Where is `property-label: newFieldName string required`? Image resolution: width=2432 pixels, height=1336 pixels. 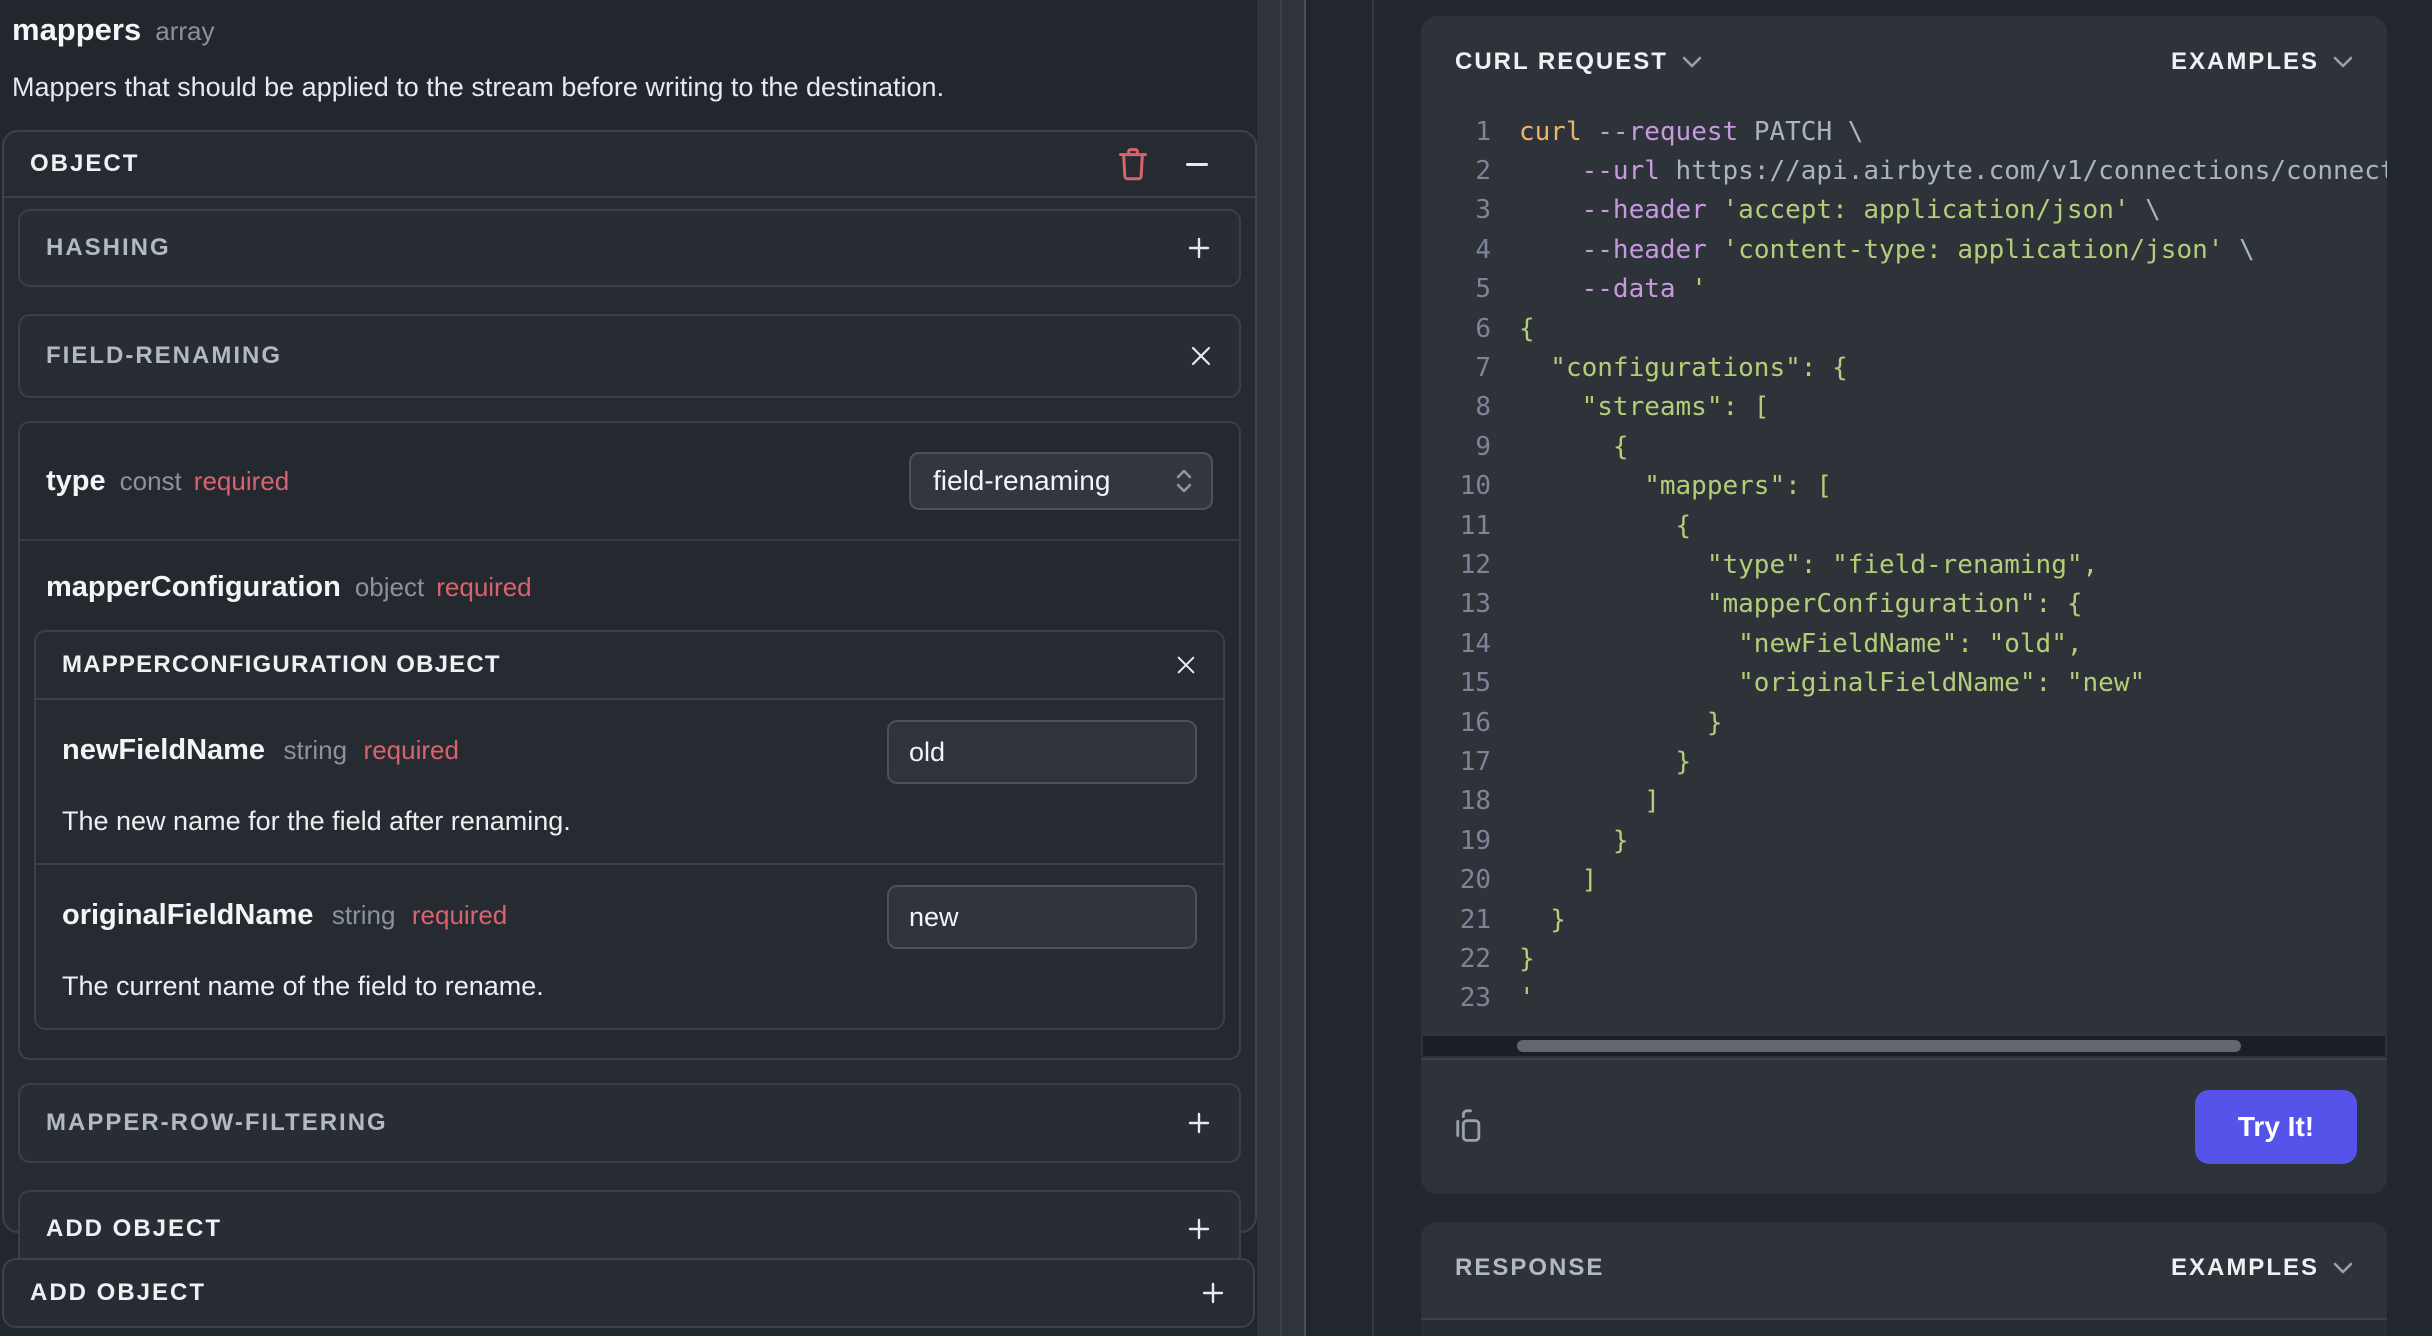
property-label: newFieldName string required is located at coordinates (260, 743).